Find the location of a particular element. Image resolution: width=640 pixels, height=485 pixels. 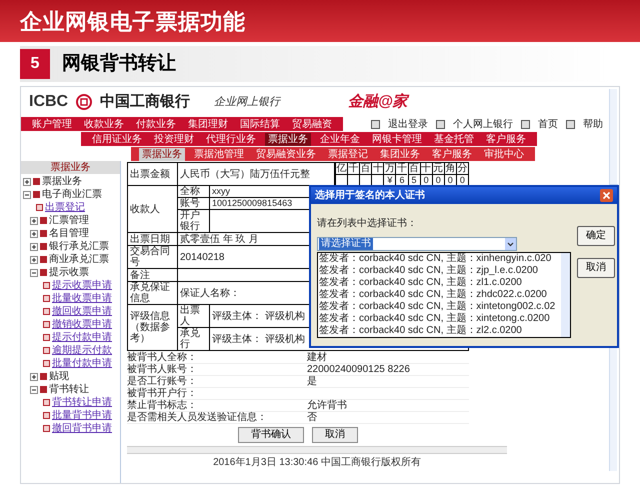

tree-link: 批量收票申请 is located at coordinates (82, 298).